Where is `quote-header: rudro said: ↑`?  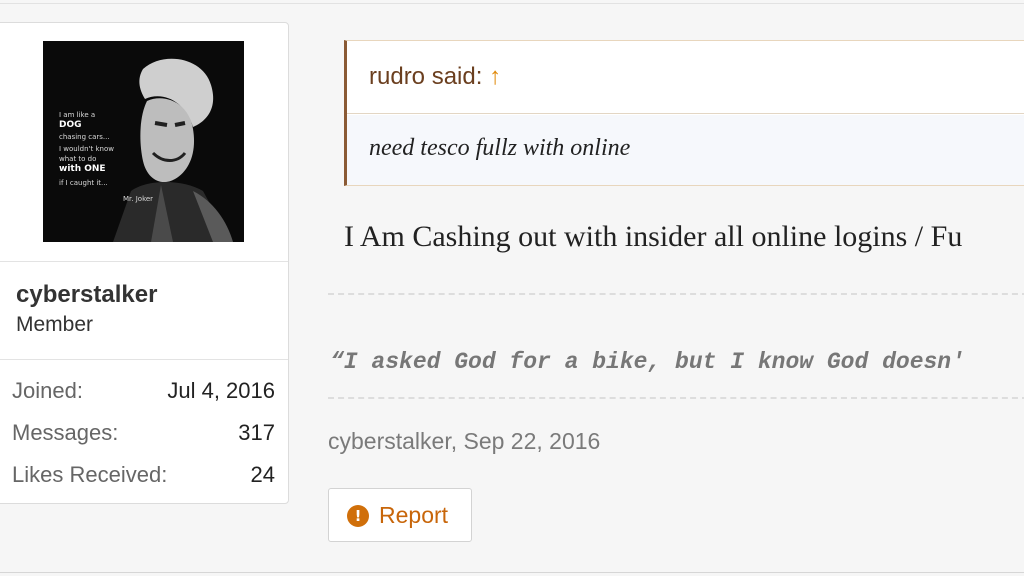
quote-header: rudro said: ↑ is located at coordinates (685, 77).